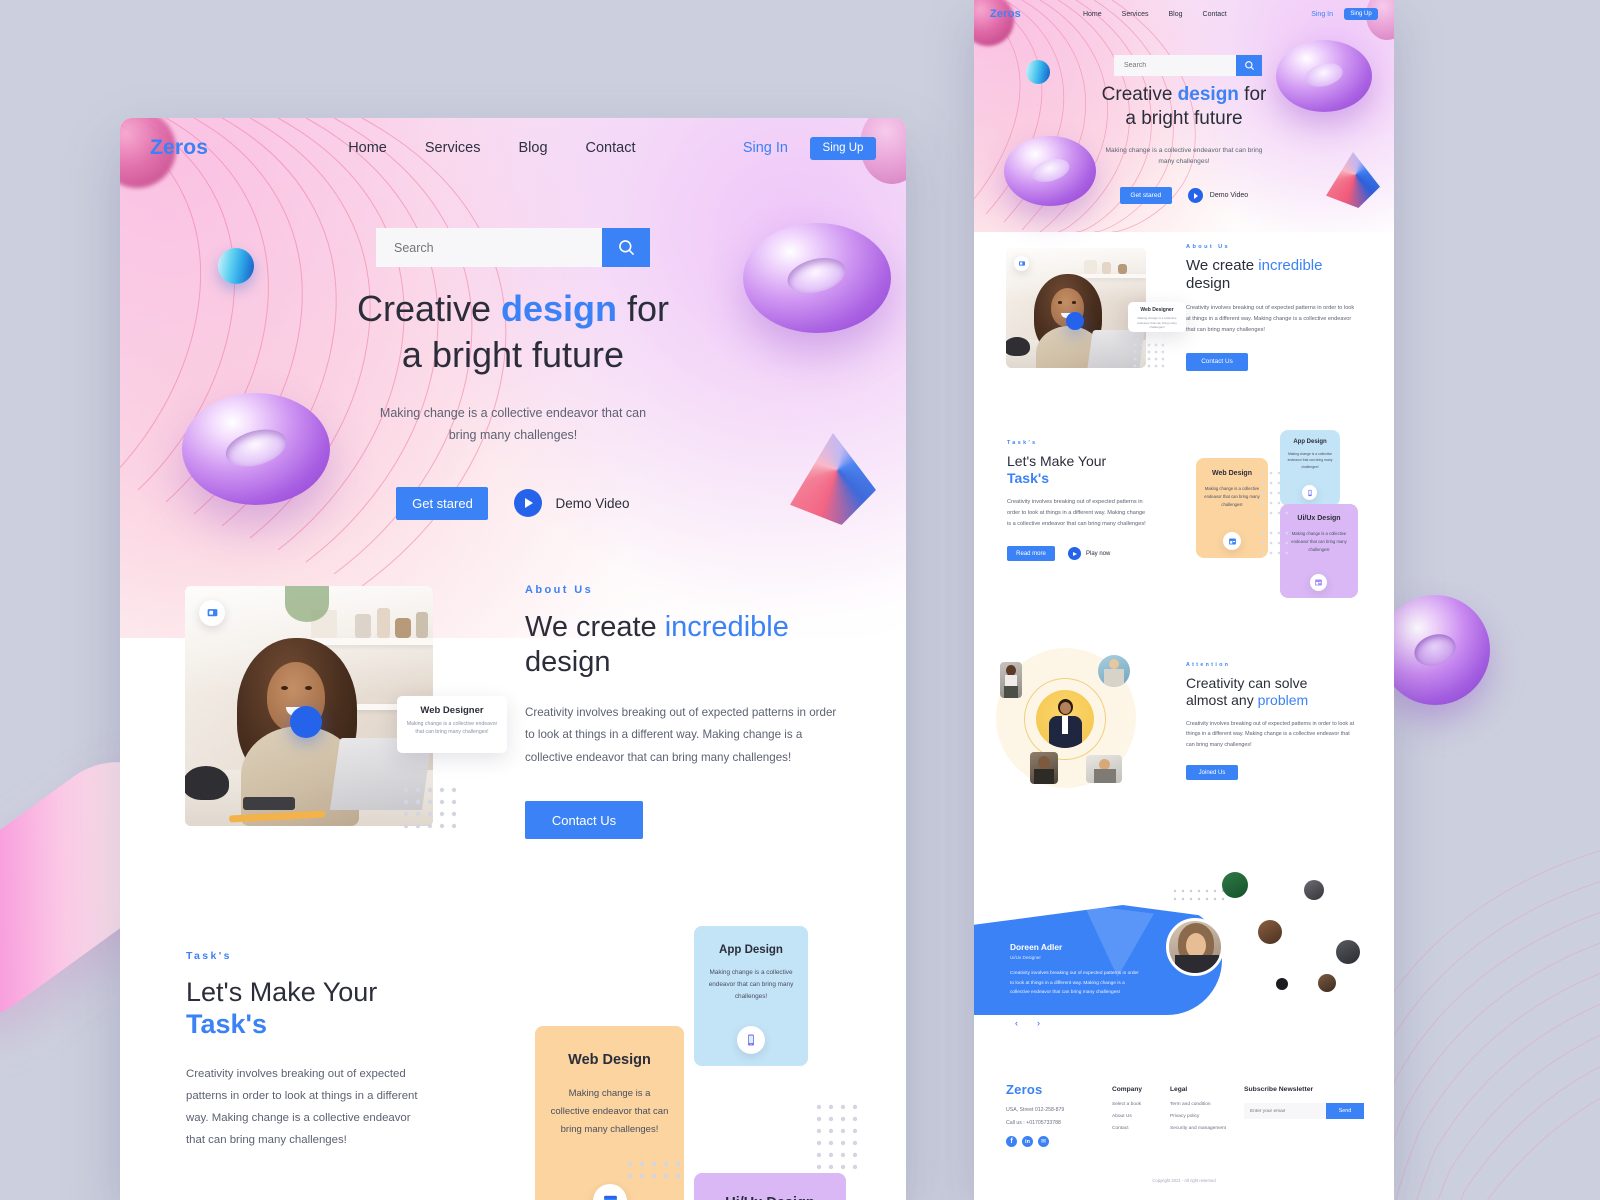 Image resolution: width=1600 pixels, height=1200 pixels. What do you see at coordinates (770, 1197) in the screenshot?
I see `task-card-title: Ui/Ux Design` at bounding box center [770, 1197].